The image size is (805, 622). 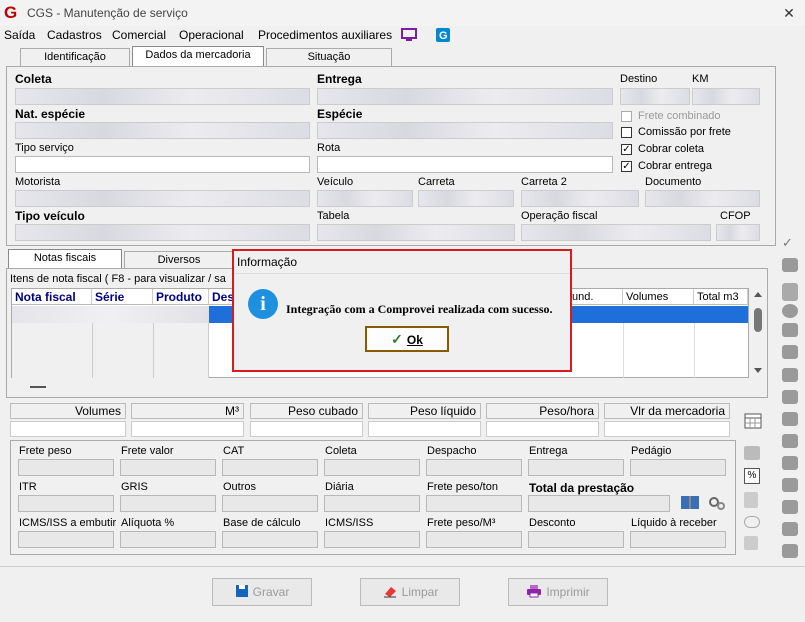 I want to click on total-volumes-value, so click(x=68, y=429).